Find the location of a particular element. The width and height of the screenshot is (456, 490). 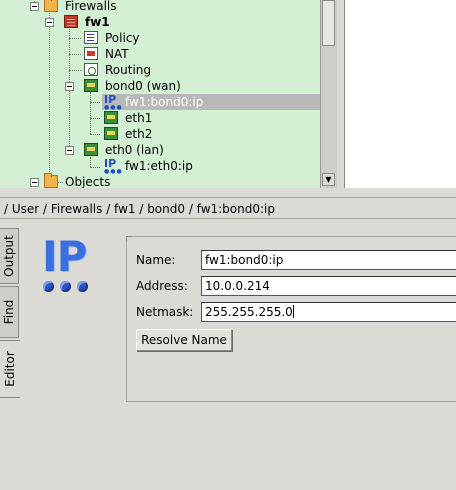

tree-item-routing: Routing is located at coordinates (160, 70).